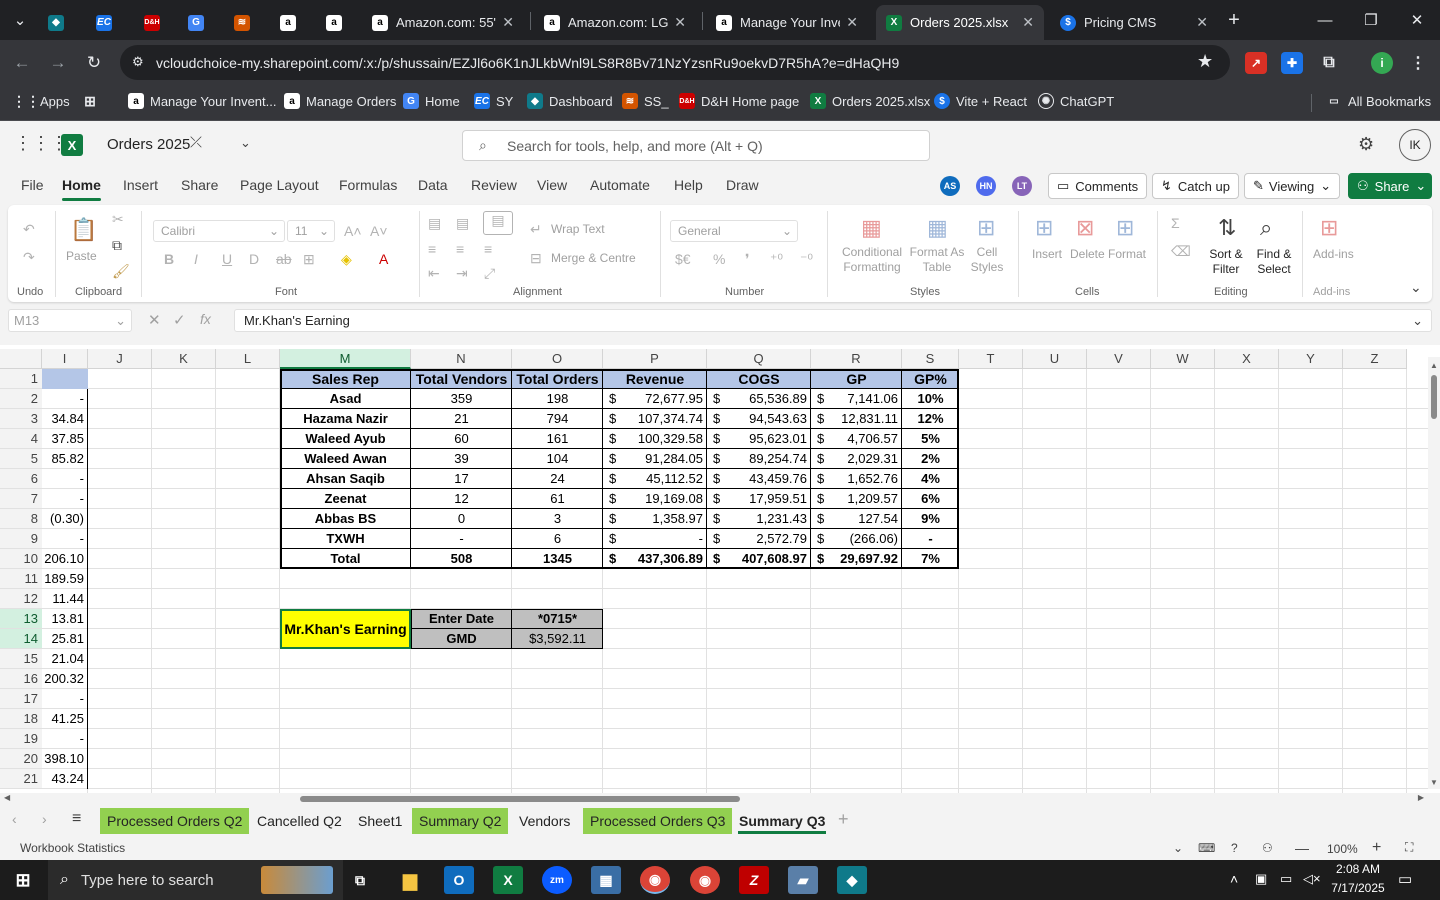  What do you see at coordinates (719, 259) in the screenshot?
I see `percent-format-icon: %` at bounding box center [719, 259].